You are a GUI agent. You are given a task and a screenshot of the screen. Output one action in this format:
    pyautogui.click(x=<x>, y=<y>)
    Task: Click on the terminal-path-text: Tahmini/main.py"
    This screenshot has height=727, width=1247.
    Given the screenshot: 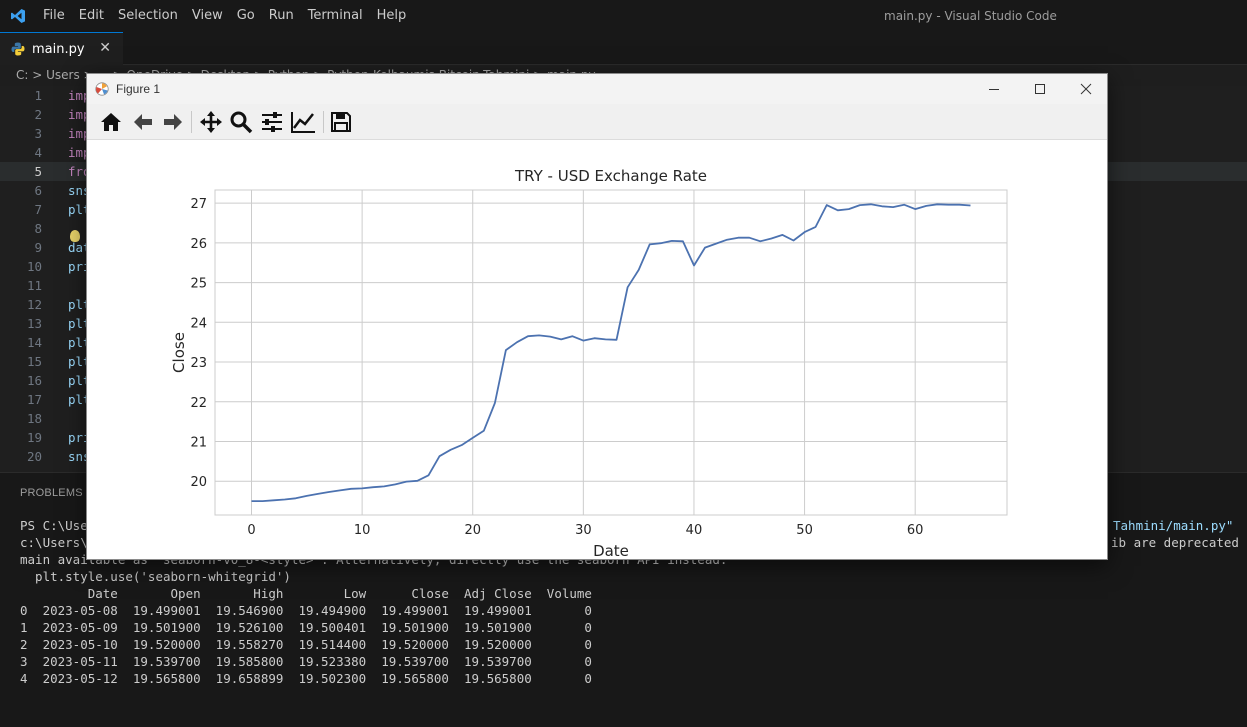 What is the action you would take?
    pyautogui.click(x=1173, y=525)
    